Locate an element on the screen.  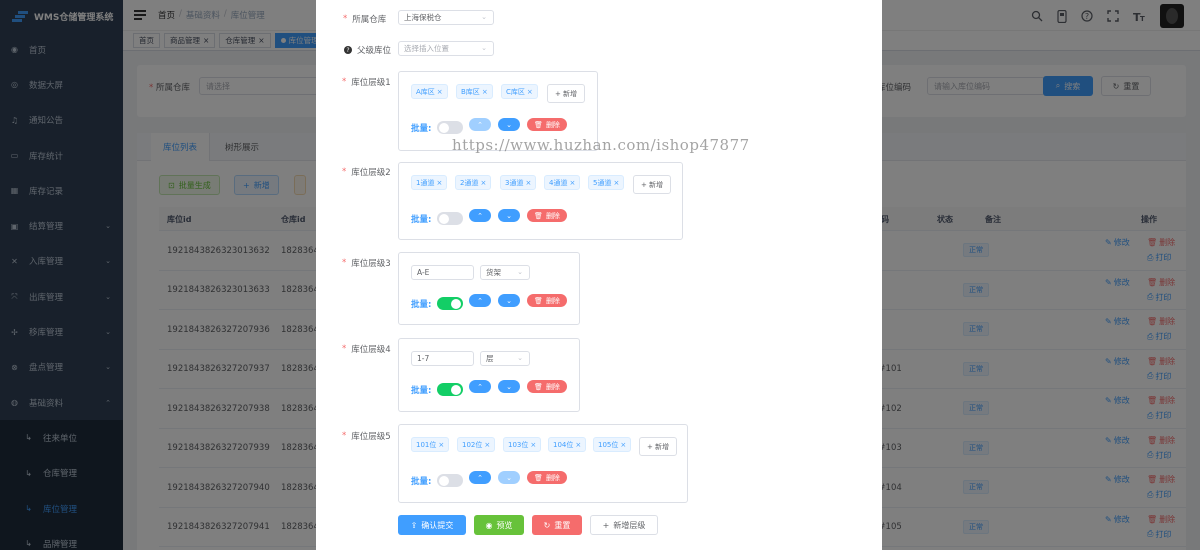
level5-delete-button: 🗑 删除 is located at coordinates (547, 477).